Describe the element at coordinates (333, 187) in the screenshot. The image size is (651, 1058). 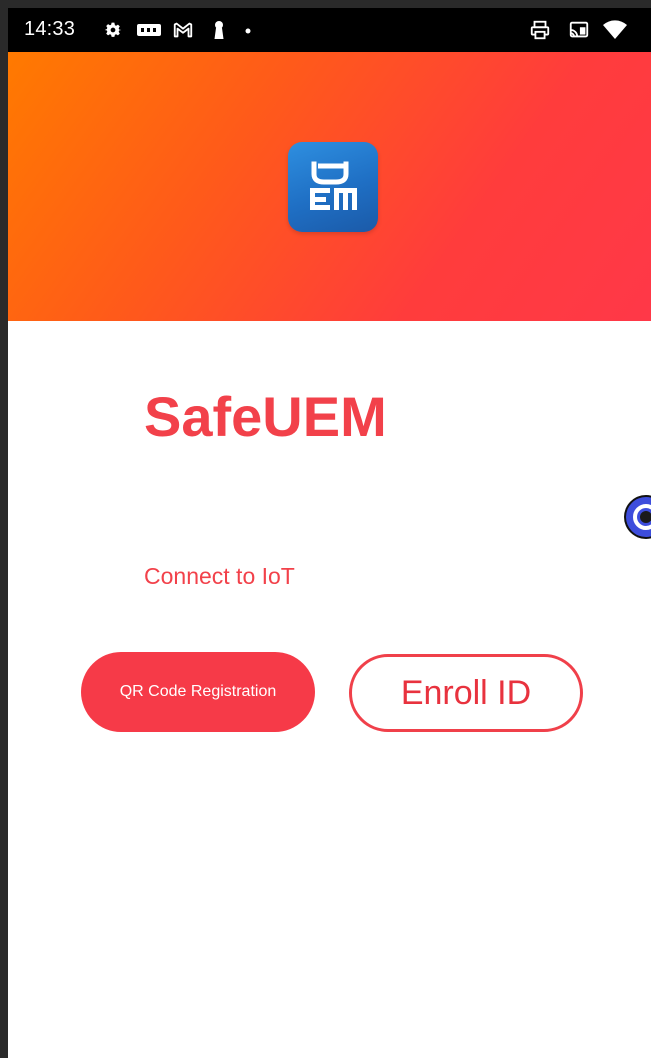
I see `uem-logo-icon` at that location.